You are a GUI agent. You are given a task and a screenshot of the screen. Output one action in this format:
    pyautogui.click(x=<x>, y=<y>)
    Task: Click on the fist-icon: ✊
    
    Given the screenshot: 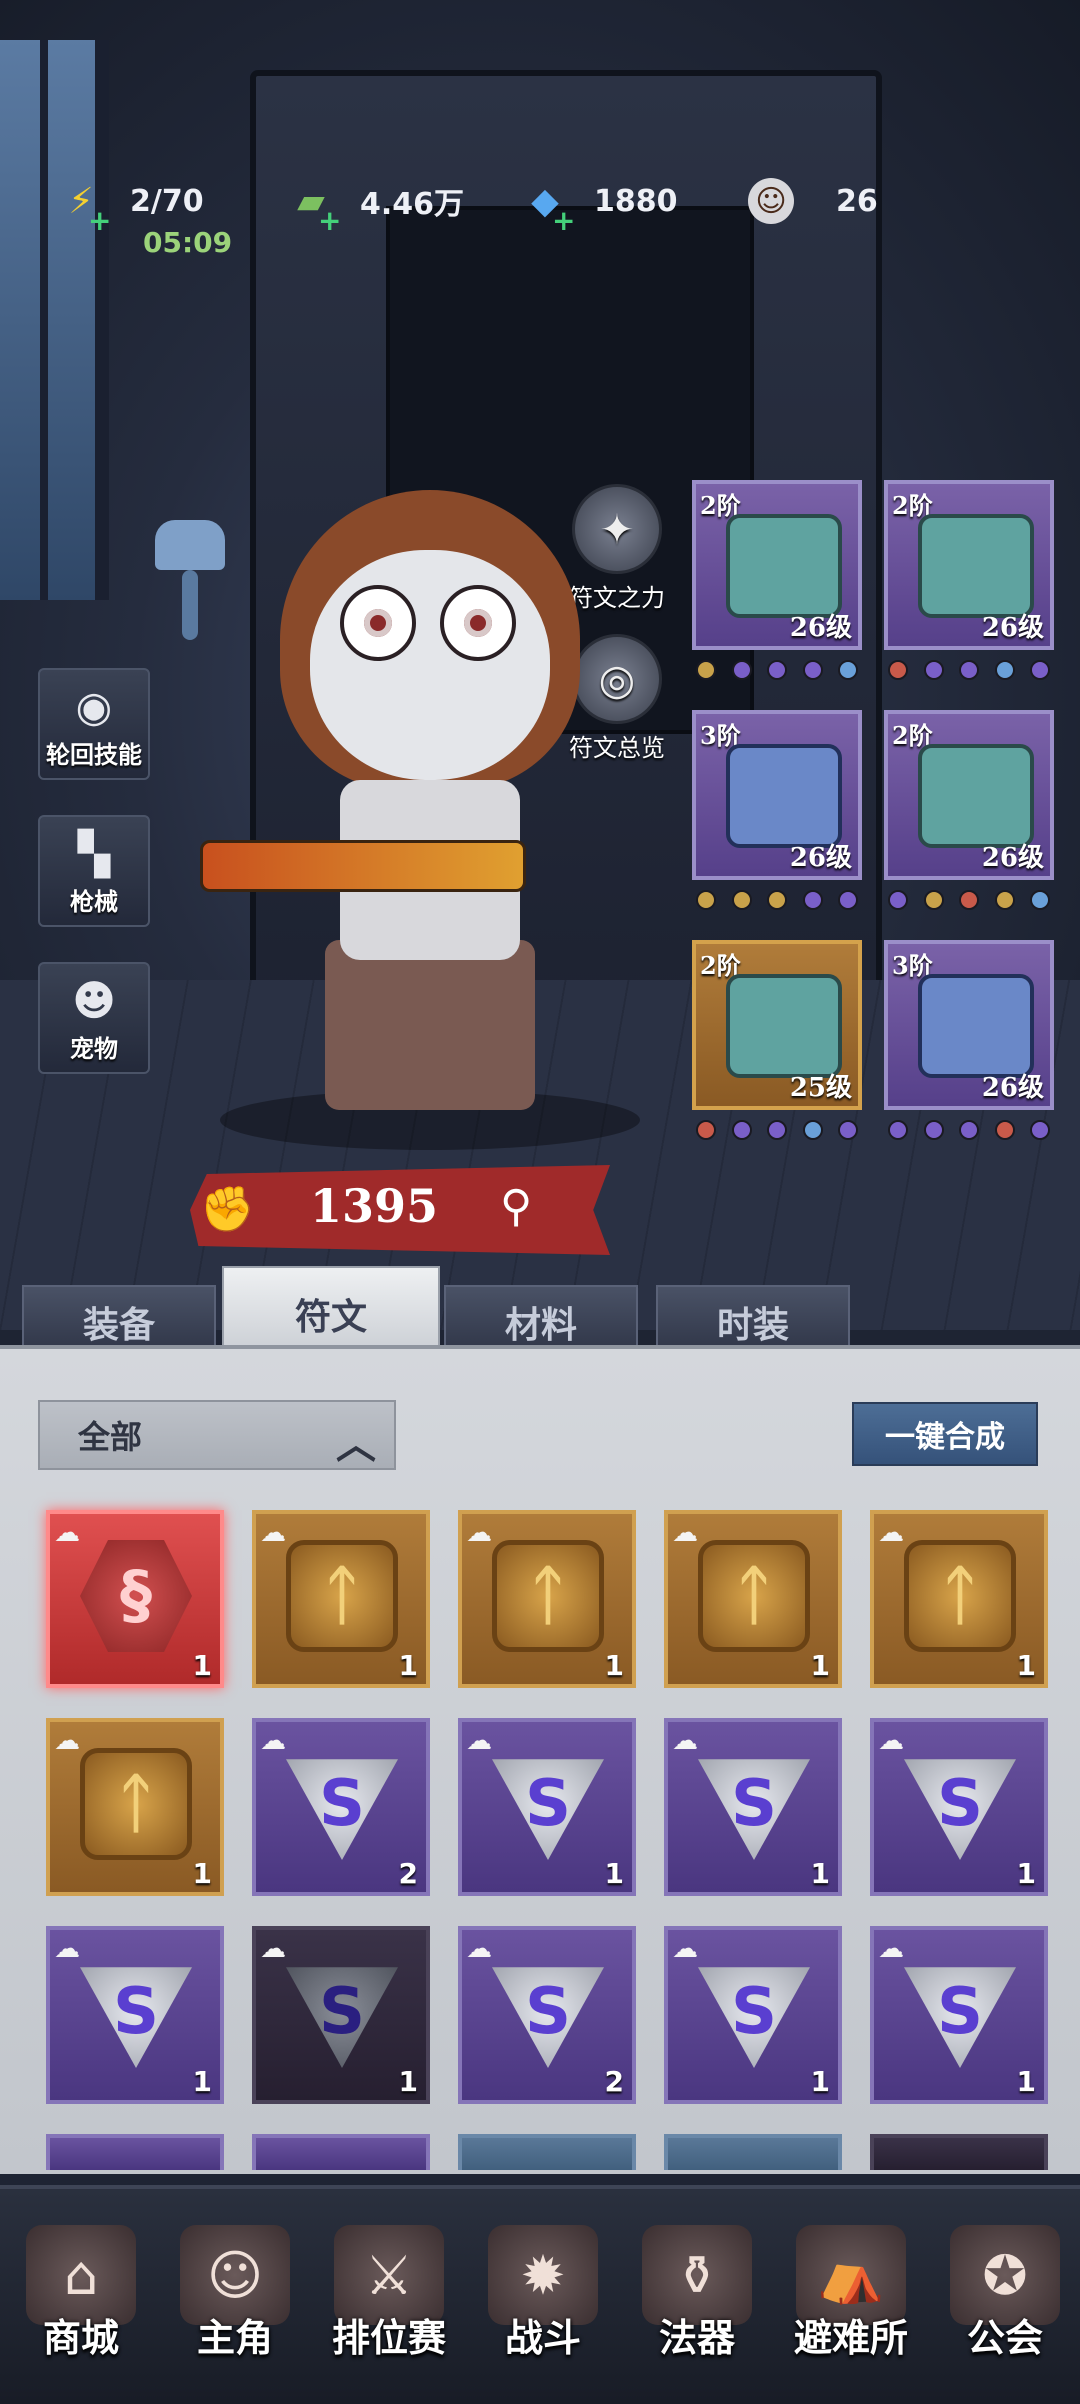 What is the action you would take?
    pyautogui.click(x=227, y=1209)
    